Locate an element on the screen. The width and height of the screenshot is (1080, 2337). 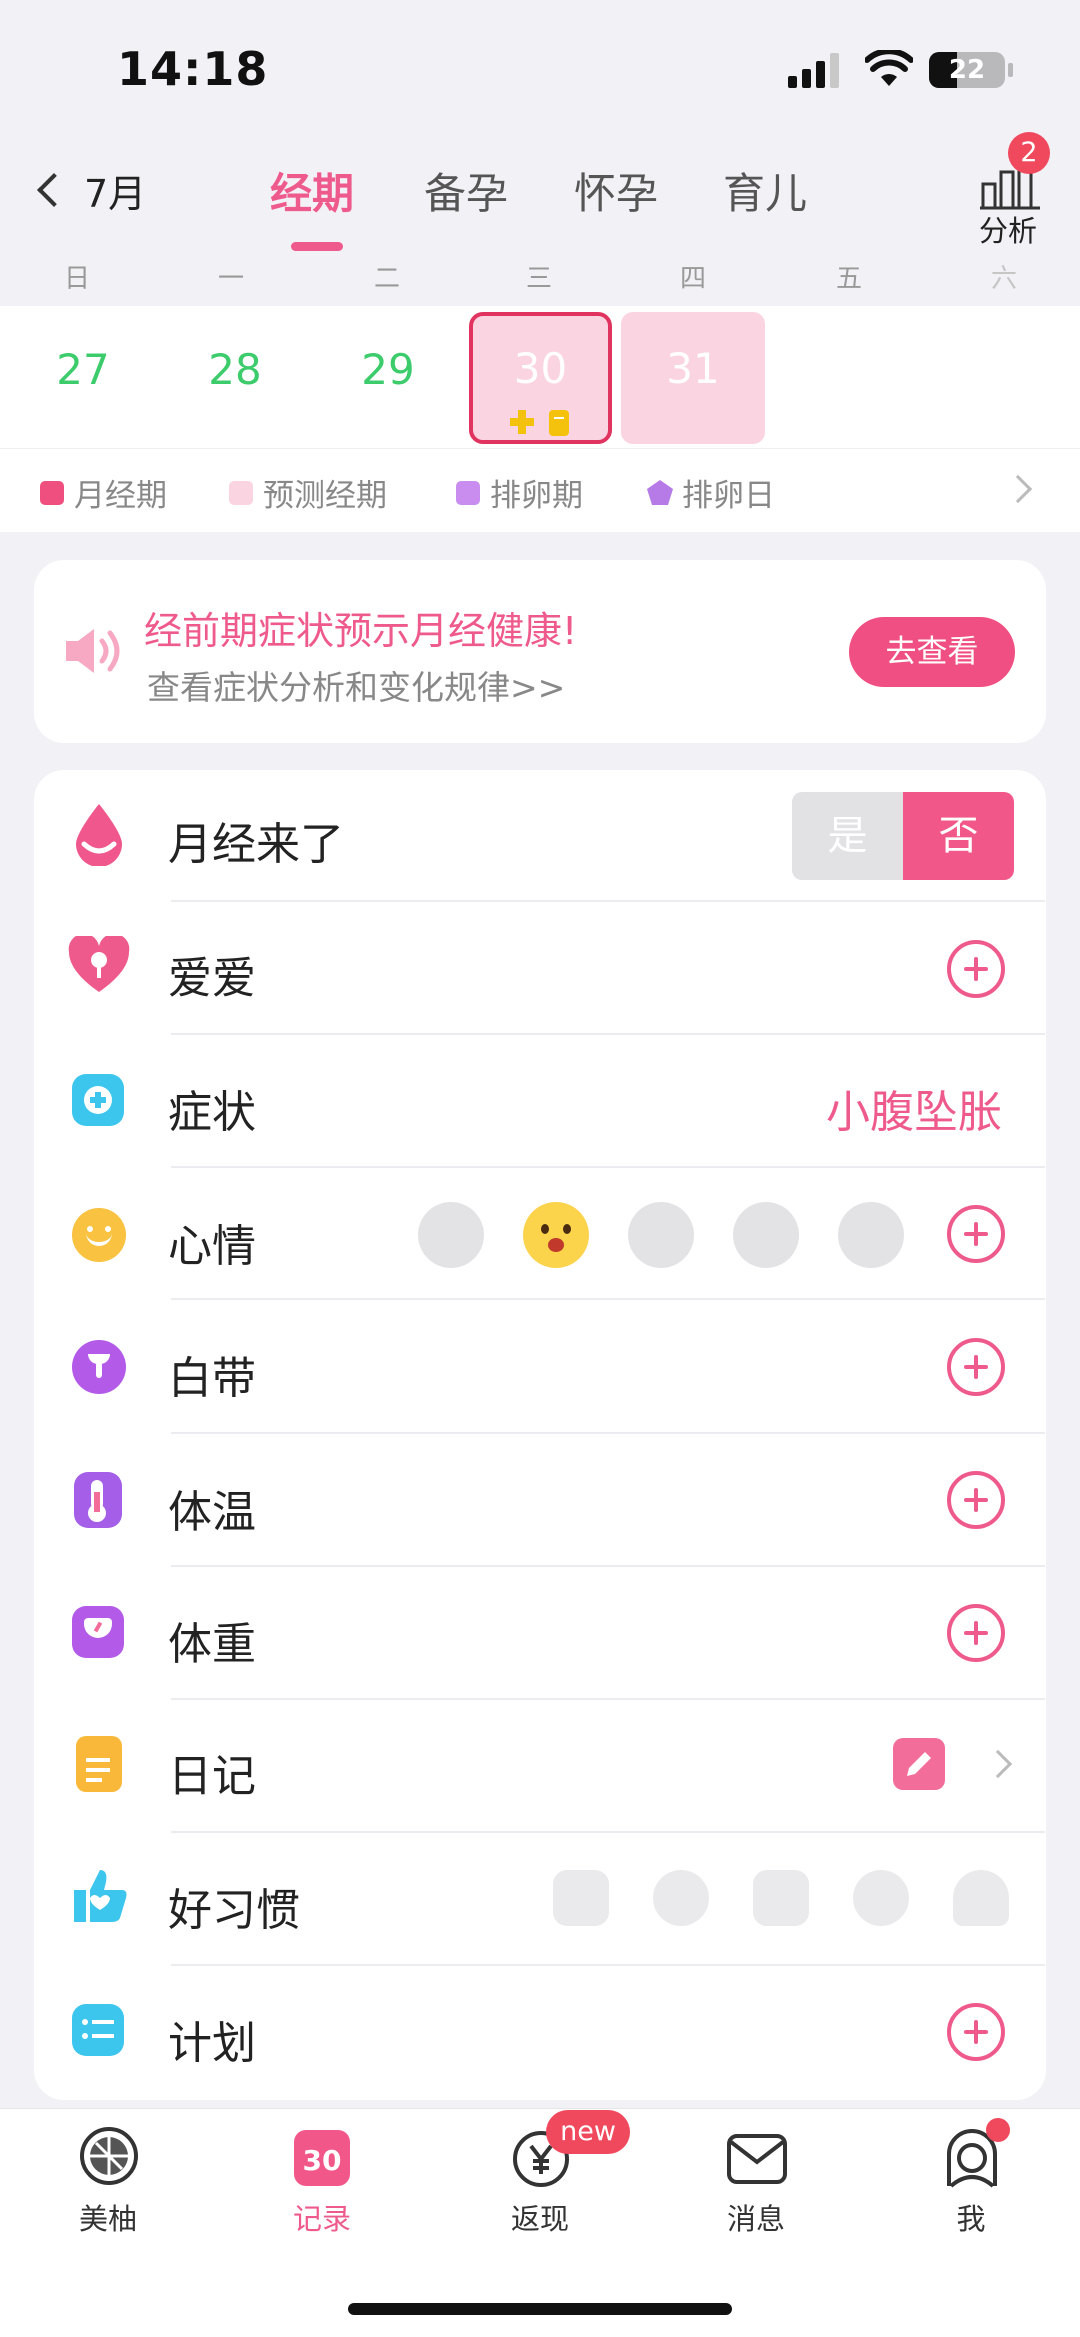
weight-label: 体重 is located at coordinates (212, 1644).